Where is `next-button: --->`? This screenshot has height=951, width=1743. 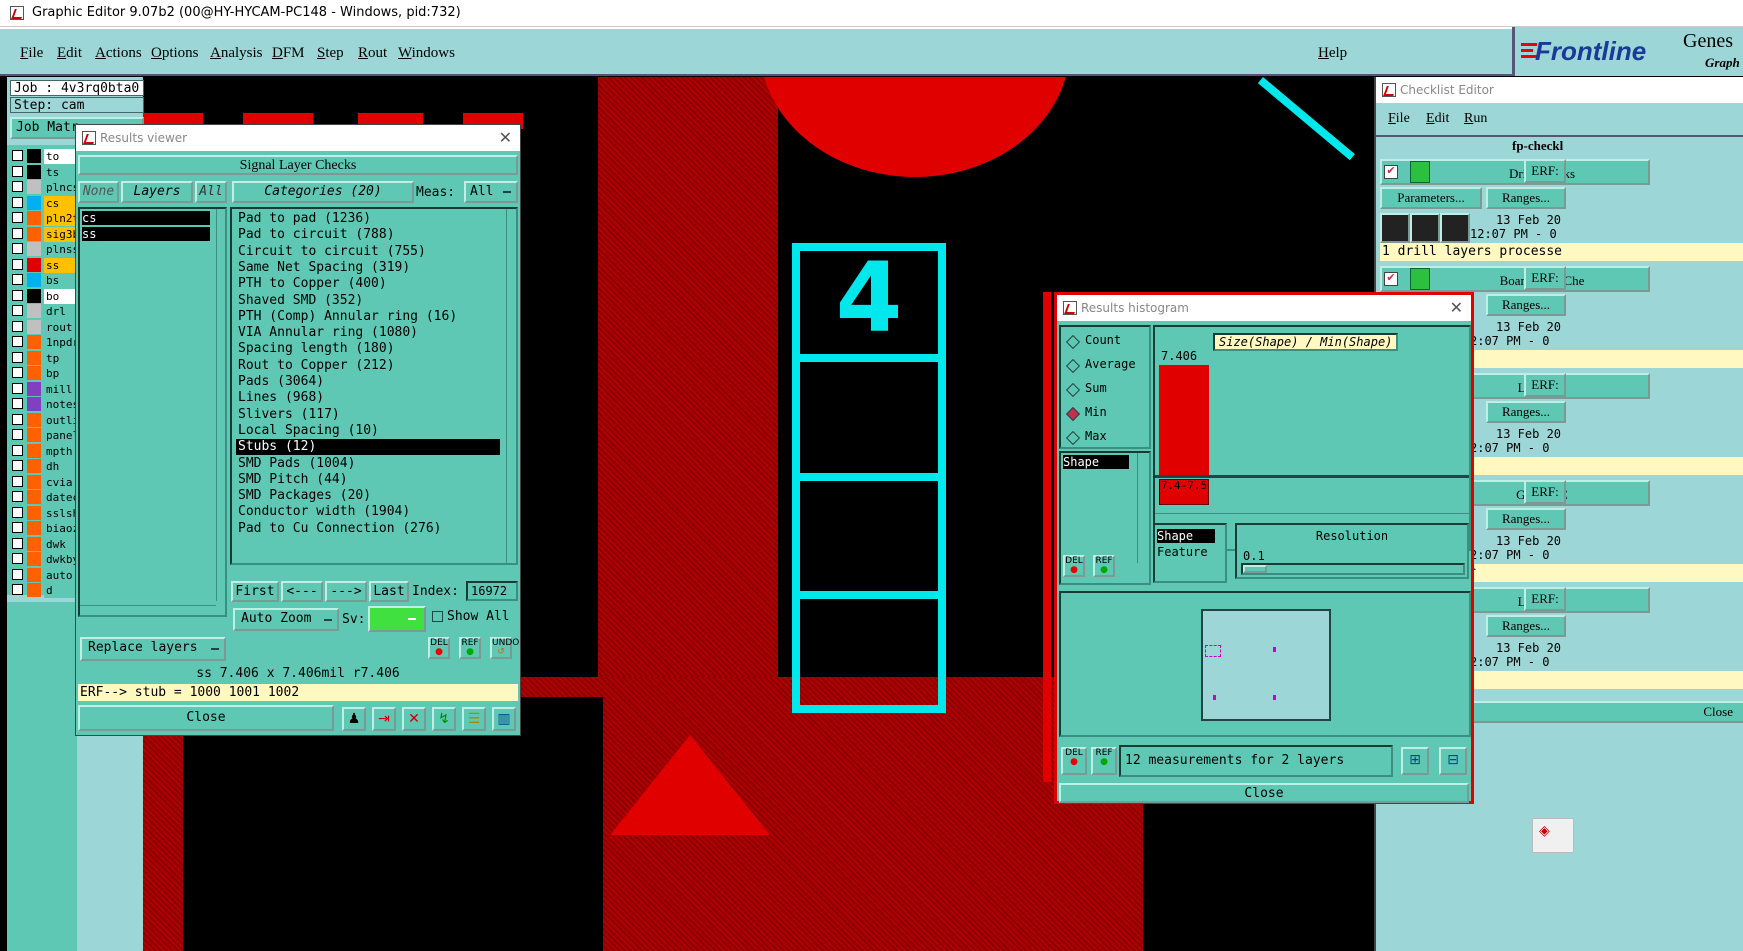
next-button: ---> is located at coordinates (346, 591).